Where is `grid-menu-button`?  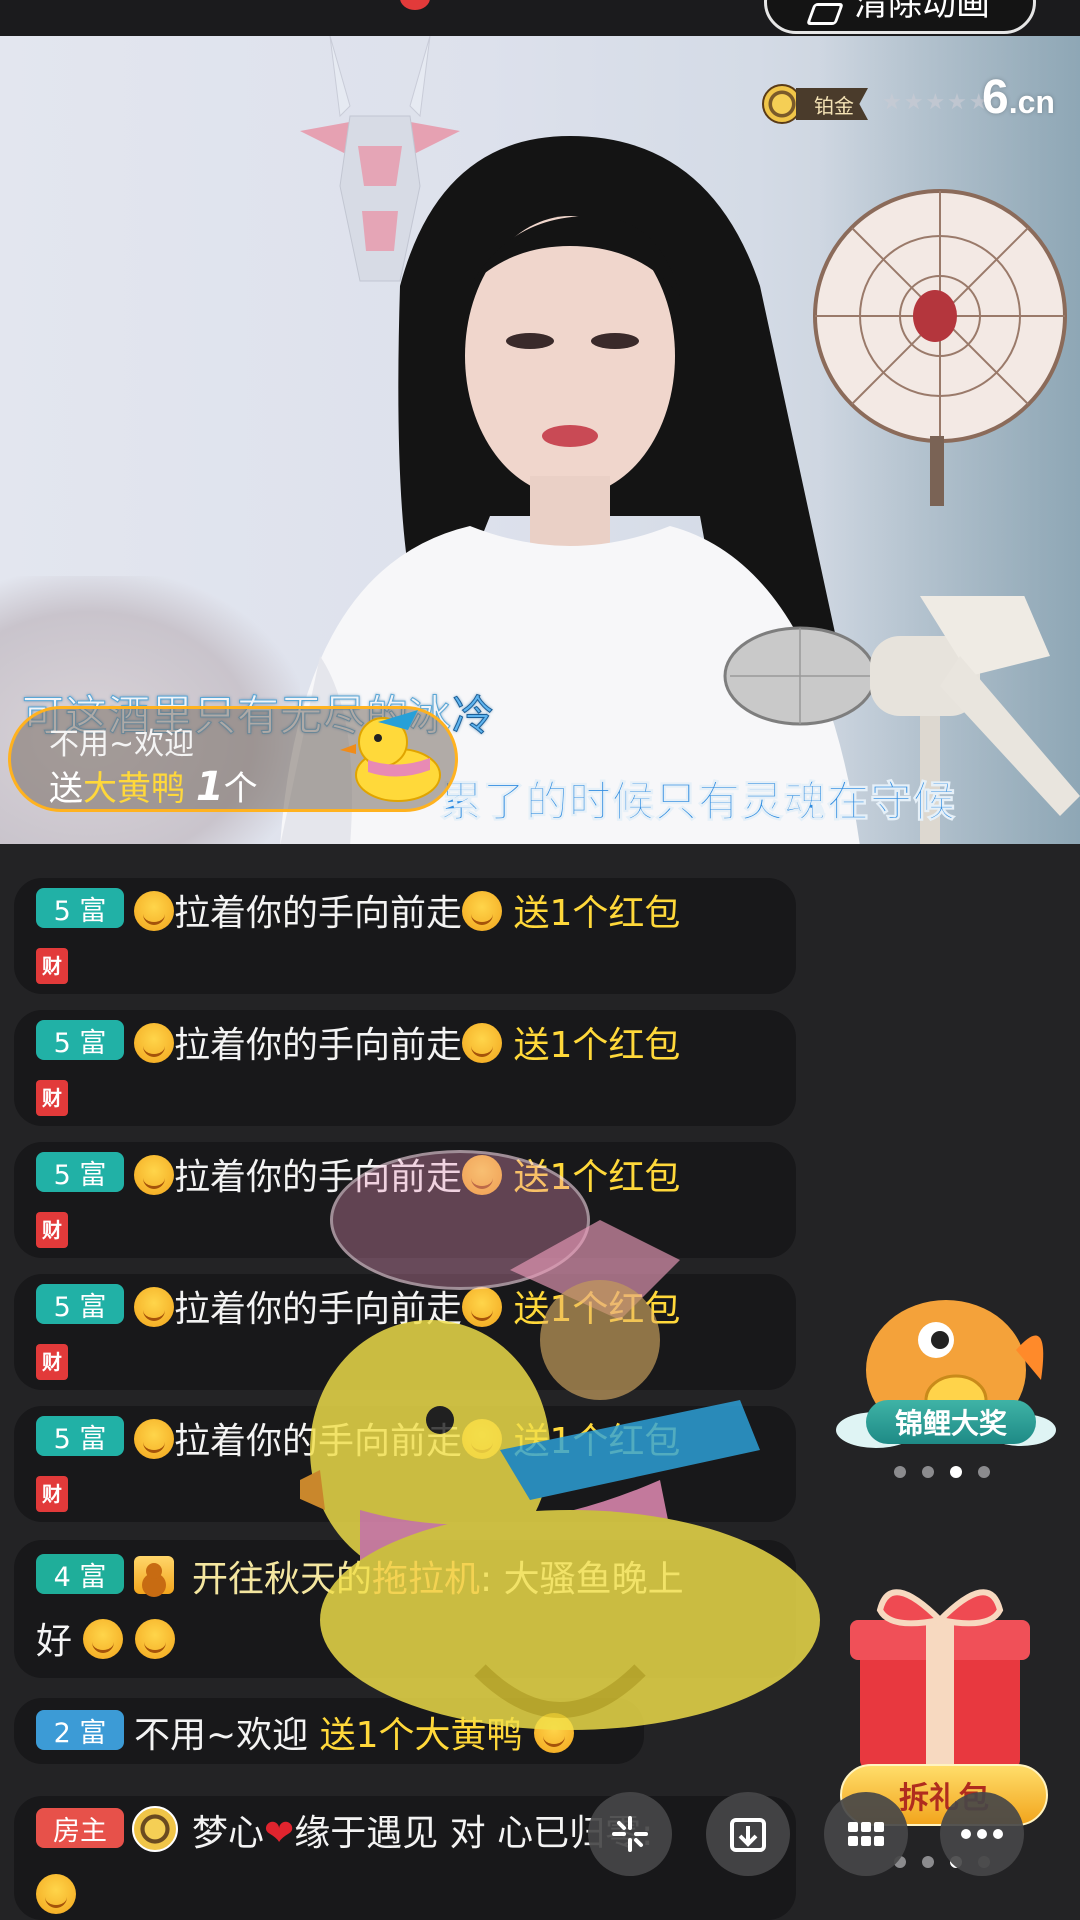
grid-menu-button is located at coordinates (866, 1834).